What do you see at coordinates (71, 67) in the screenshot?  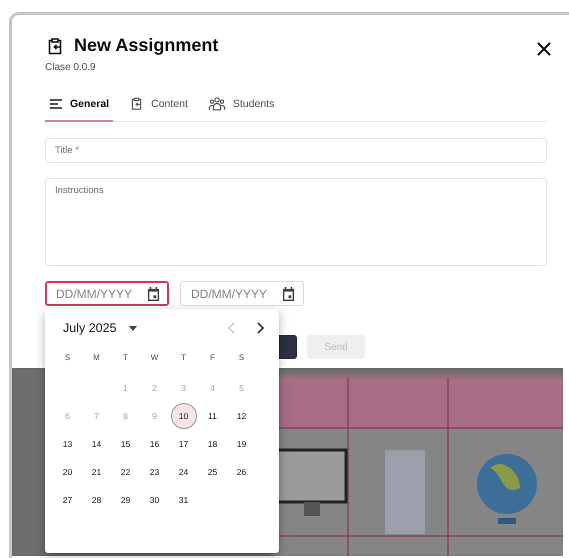 I see `dialog-subtitle: Clase 0.0.9` at bounding box center [71, 67].